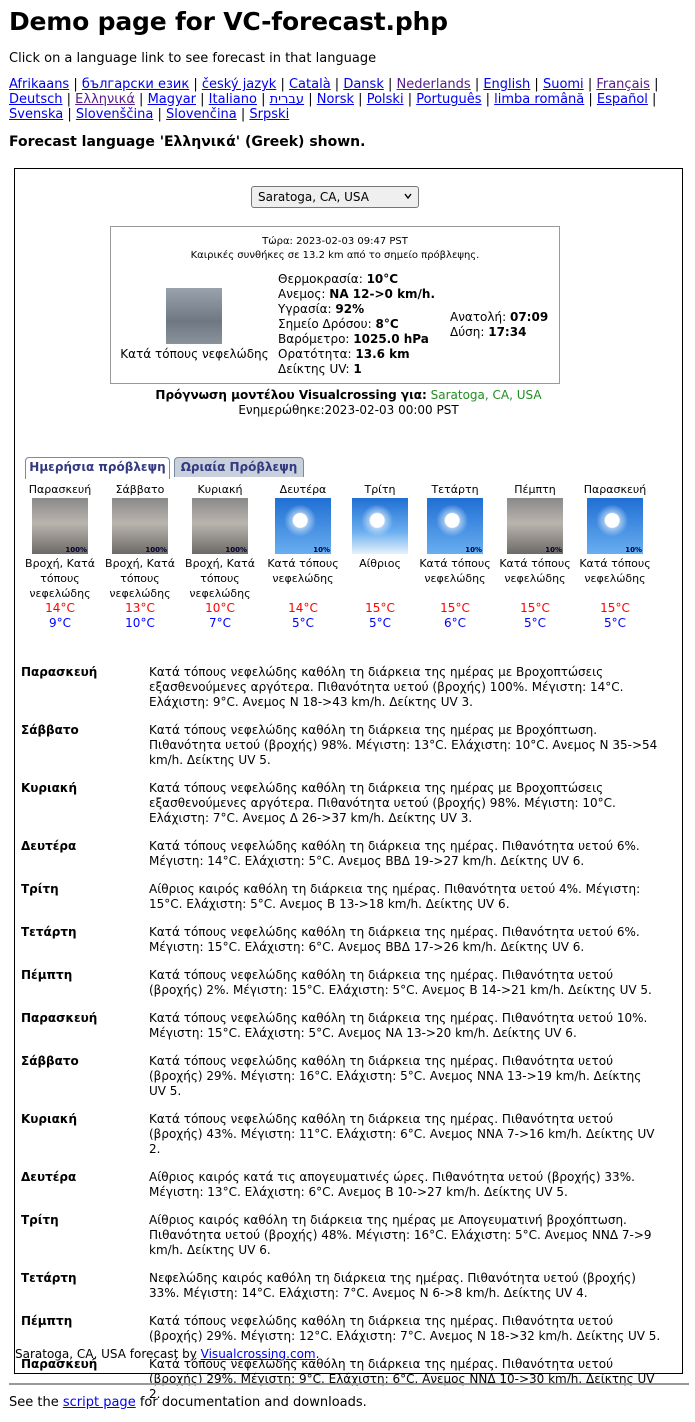  Describe the element at coordinates (310, 84) in the screenshot. I see `language-link: Català` at that location.